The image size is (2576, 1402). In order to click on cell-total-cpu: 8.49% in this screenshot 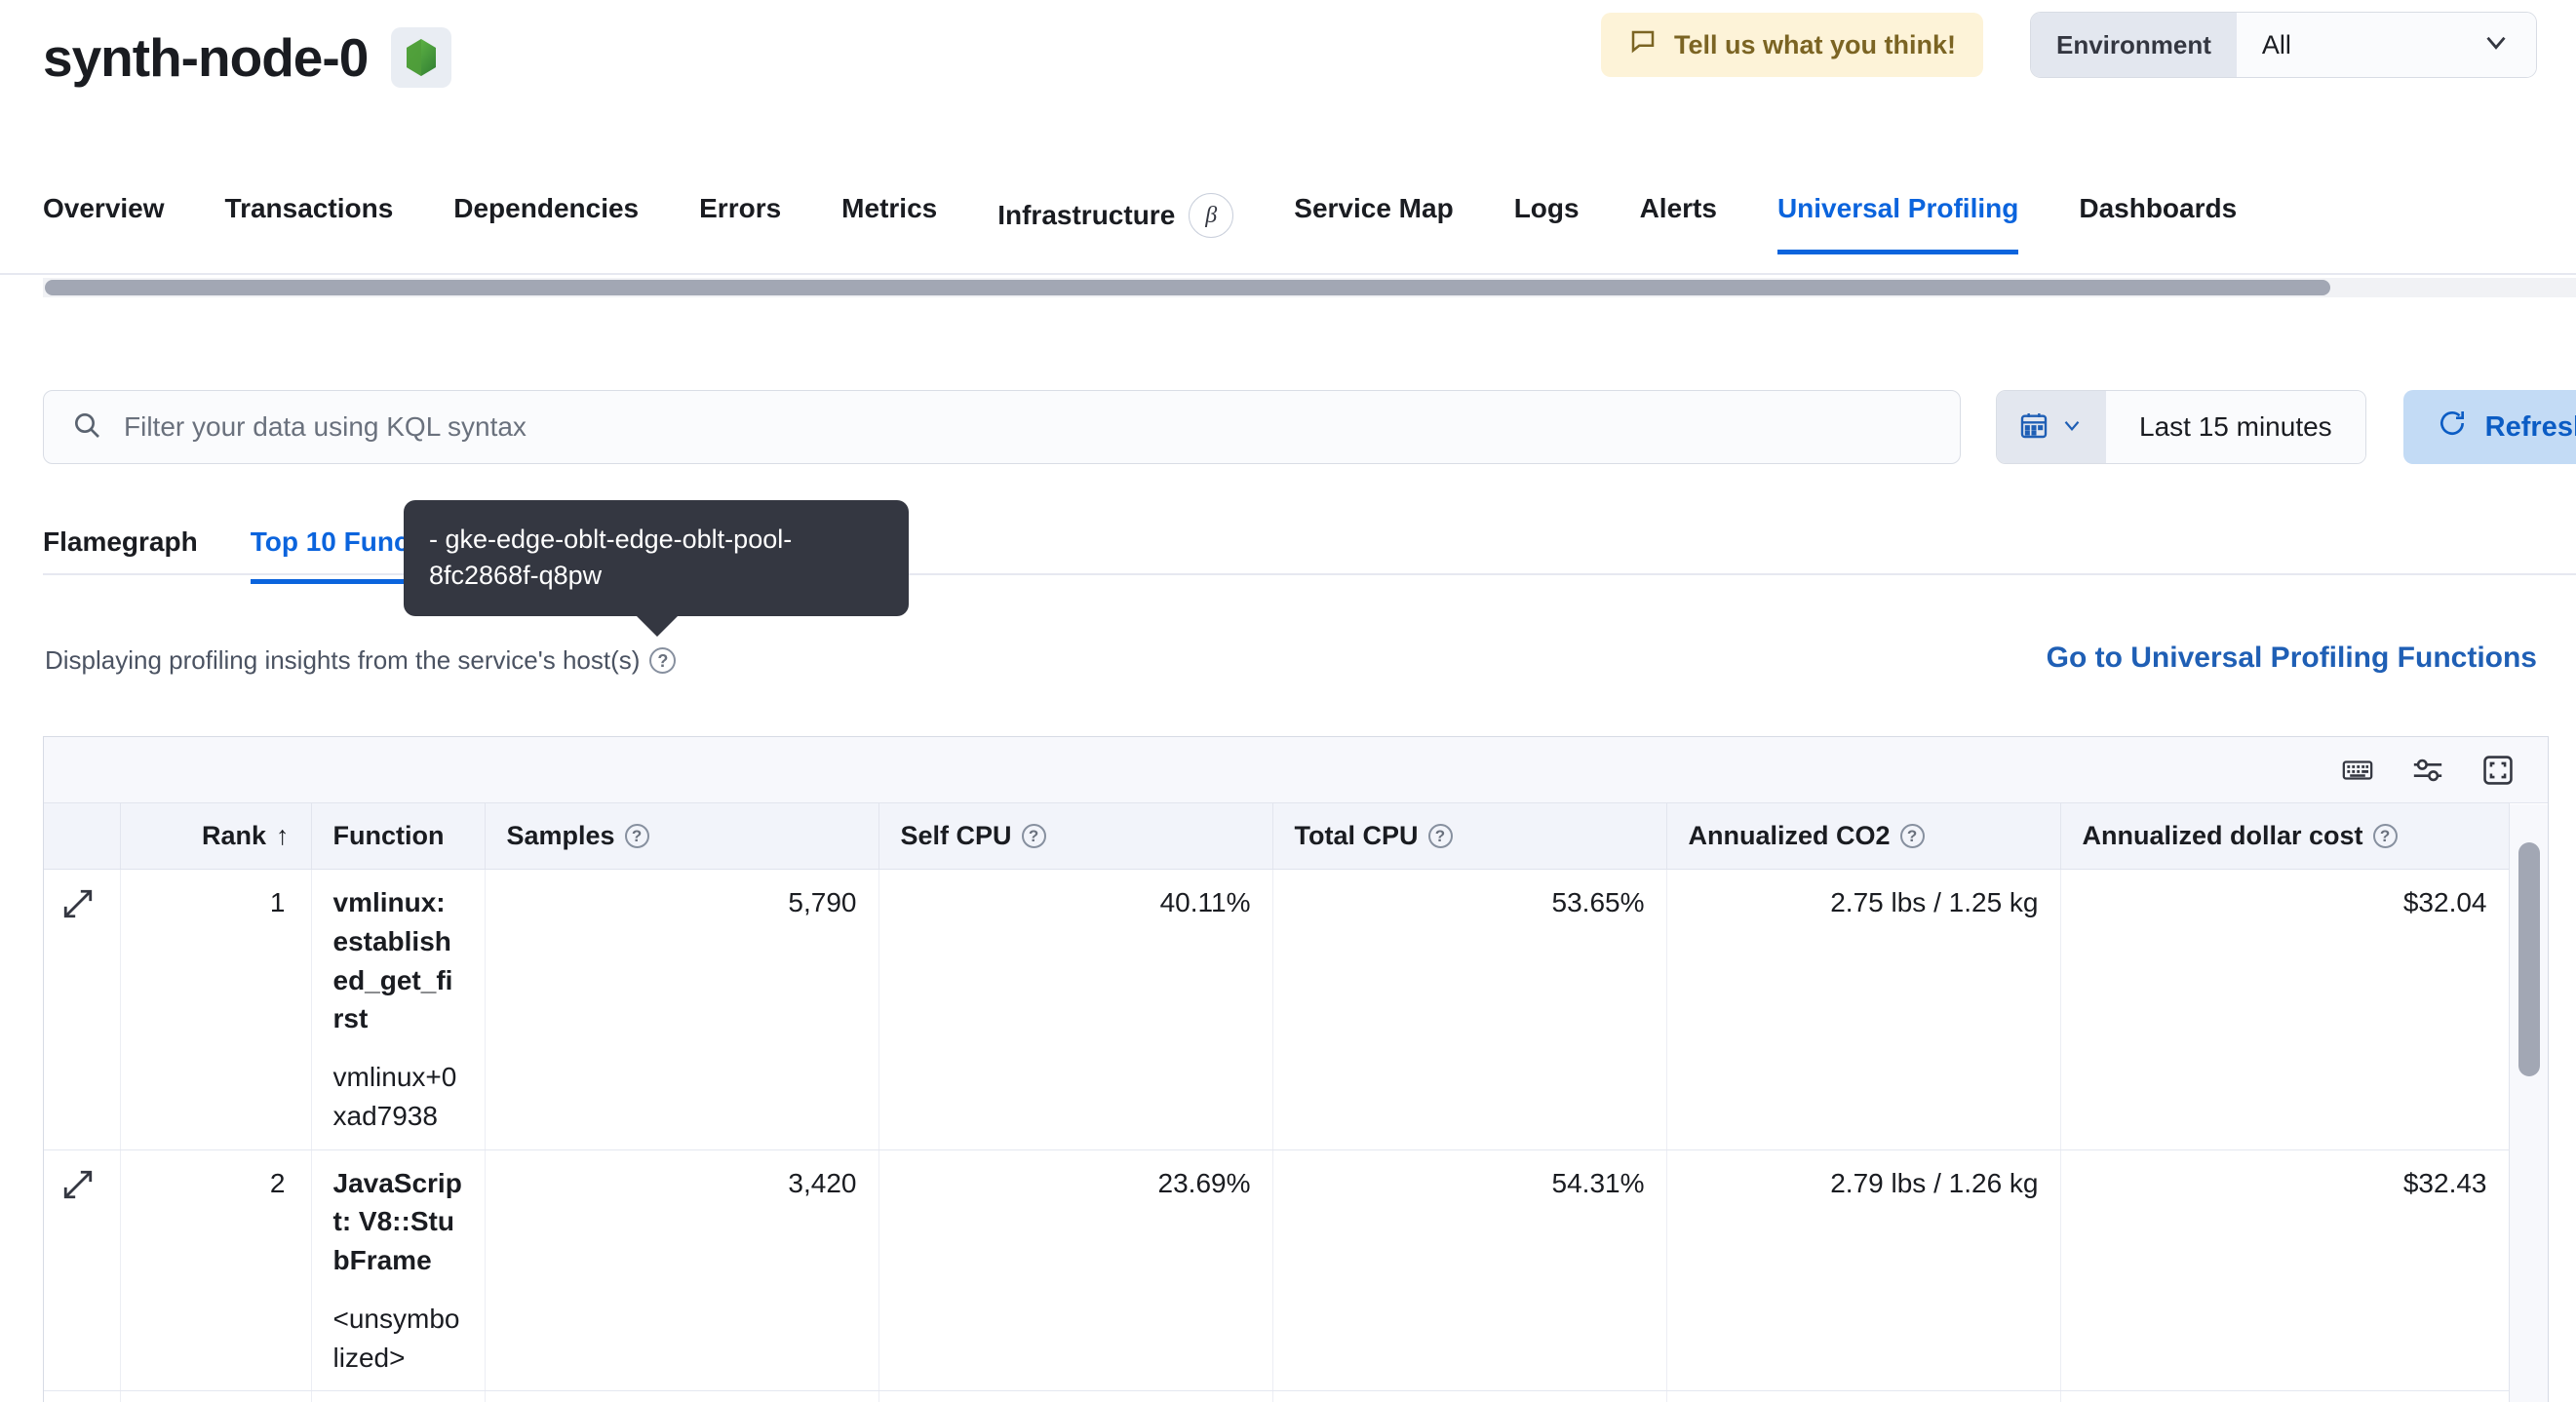, I will do `click(1469, 1396)`.